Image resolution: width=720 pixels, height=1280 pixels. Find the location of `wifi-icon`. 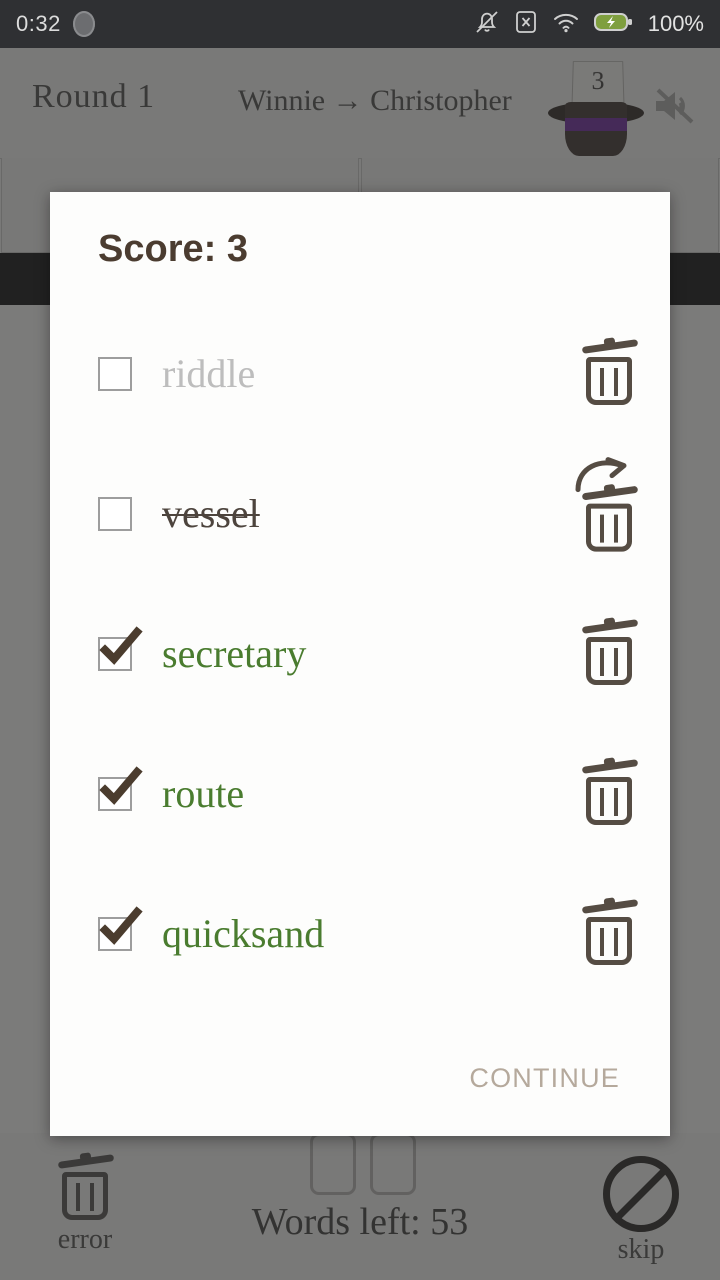

wifi-icon is located at coordinates (566, 24).